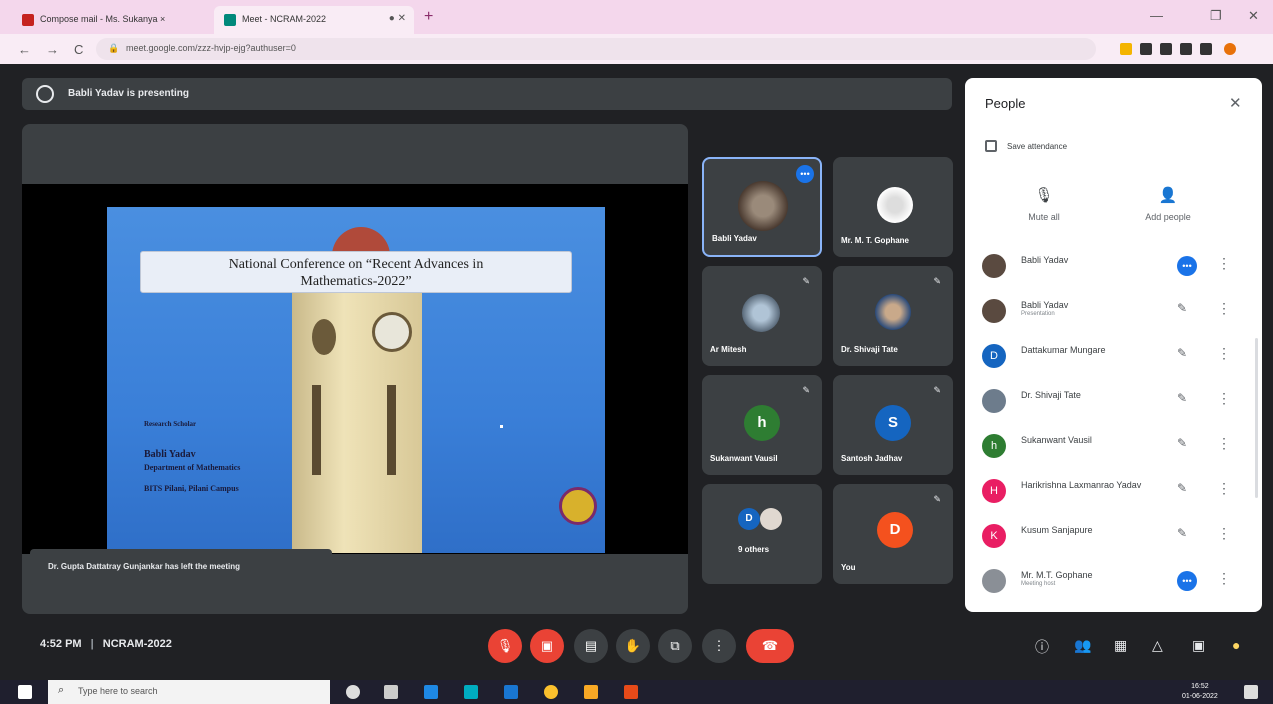  Describe the element at coordinates (675, 646) in the screenshot. I see `present-button: ⧉` at that location.